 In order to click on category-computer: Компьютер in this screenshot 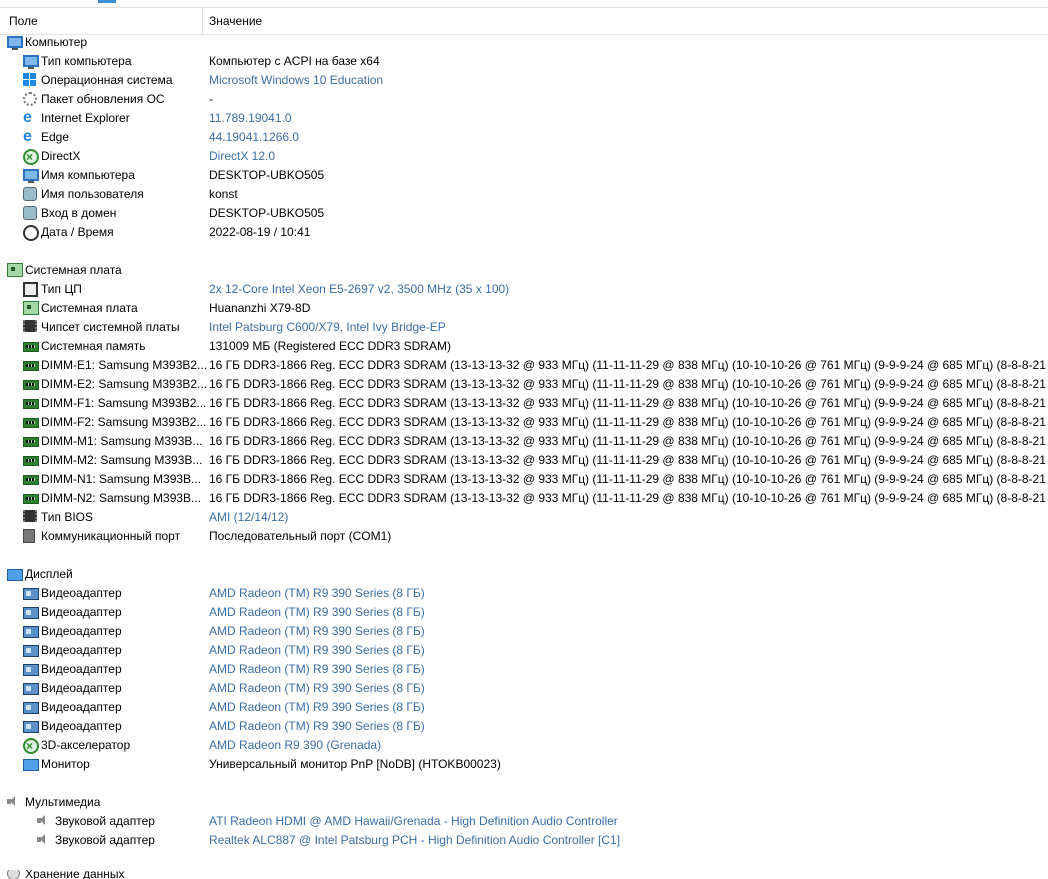, I will do `click(524, 42)`.